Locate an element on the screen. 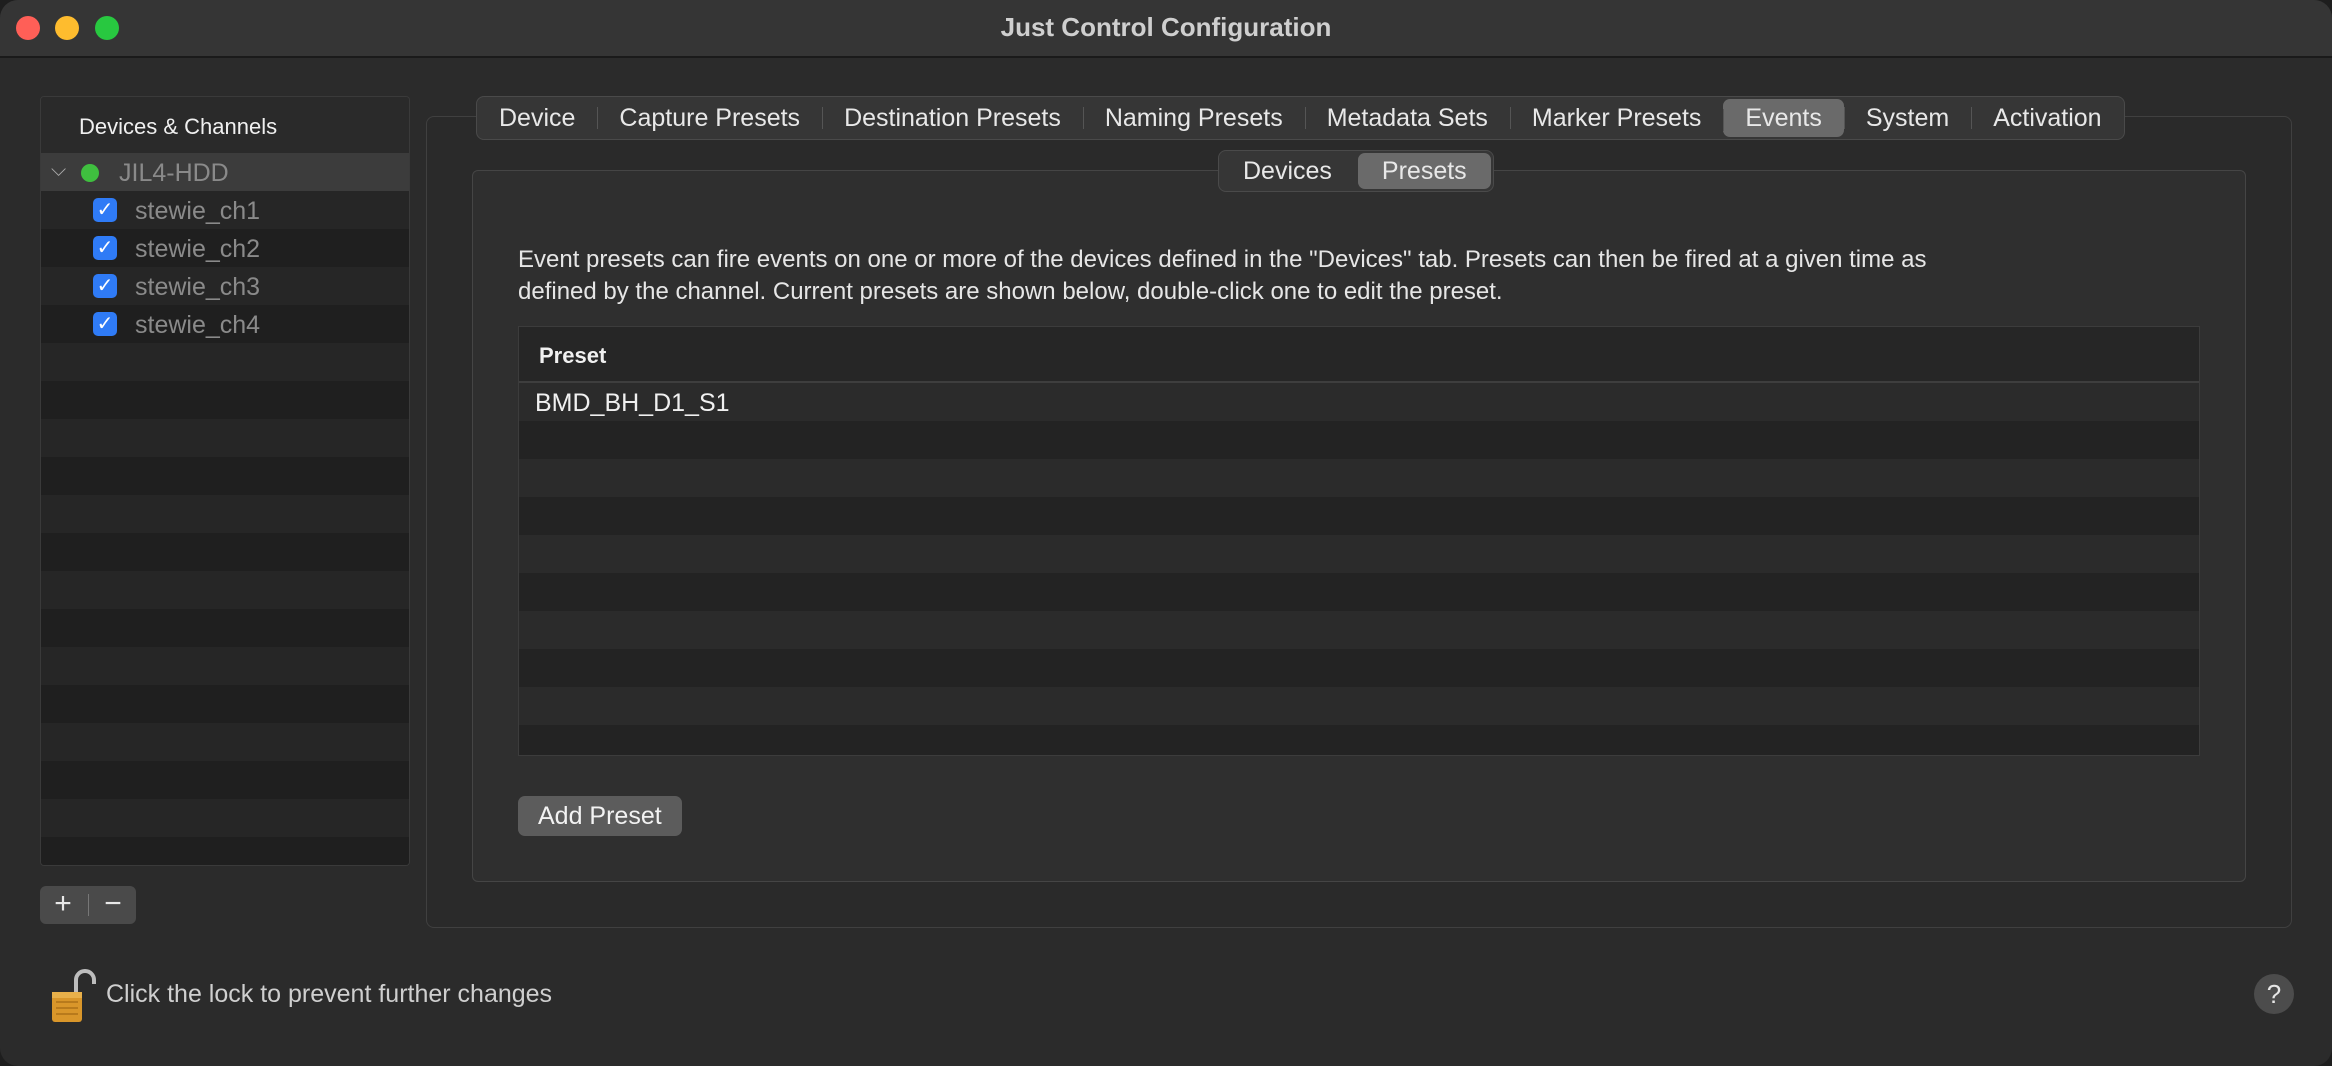 This screenshot has height=1066, width=2332. events-subtab-bar: Devices Presets is located at coordinates (1356, 171).